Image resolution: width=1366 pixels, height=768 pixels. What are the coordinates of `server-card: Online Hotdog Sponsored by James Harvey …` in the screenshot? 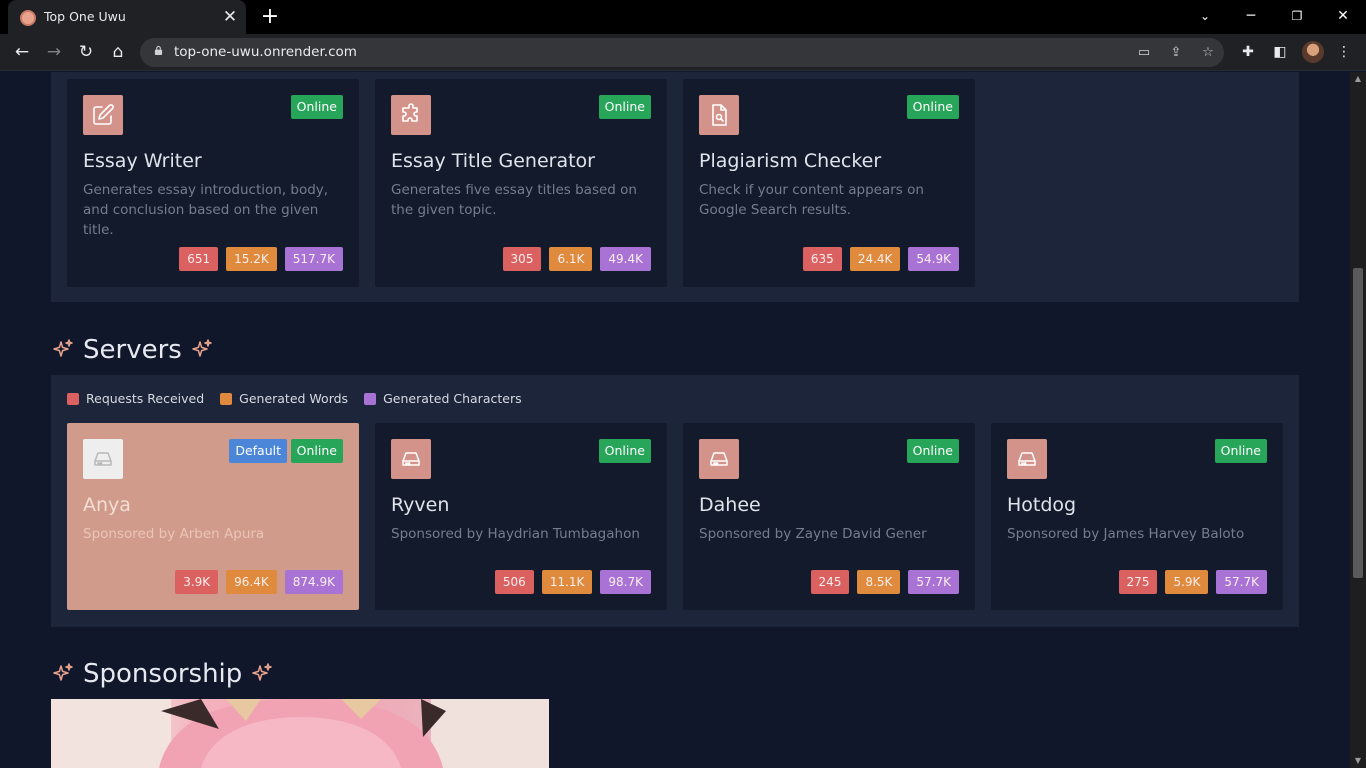 It's located at (1137, 516).